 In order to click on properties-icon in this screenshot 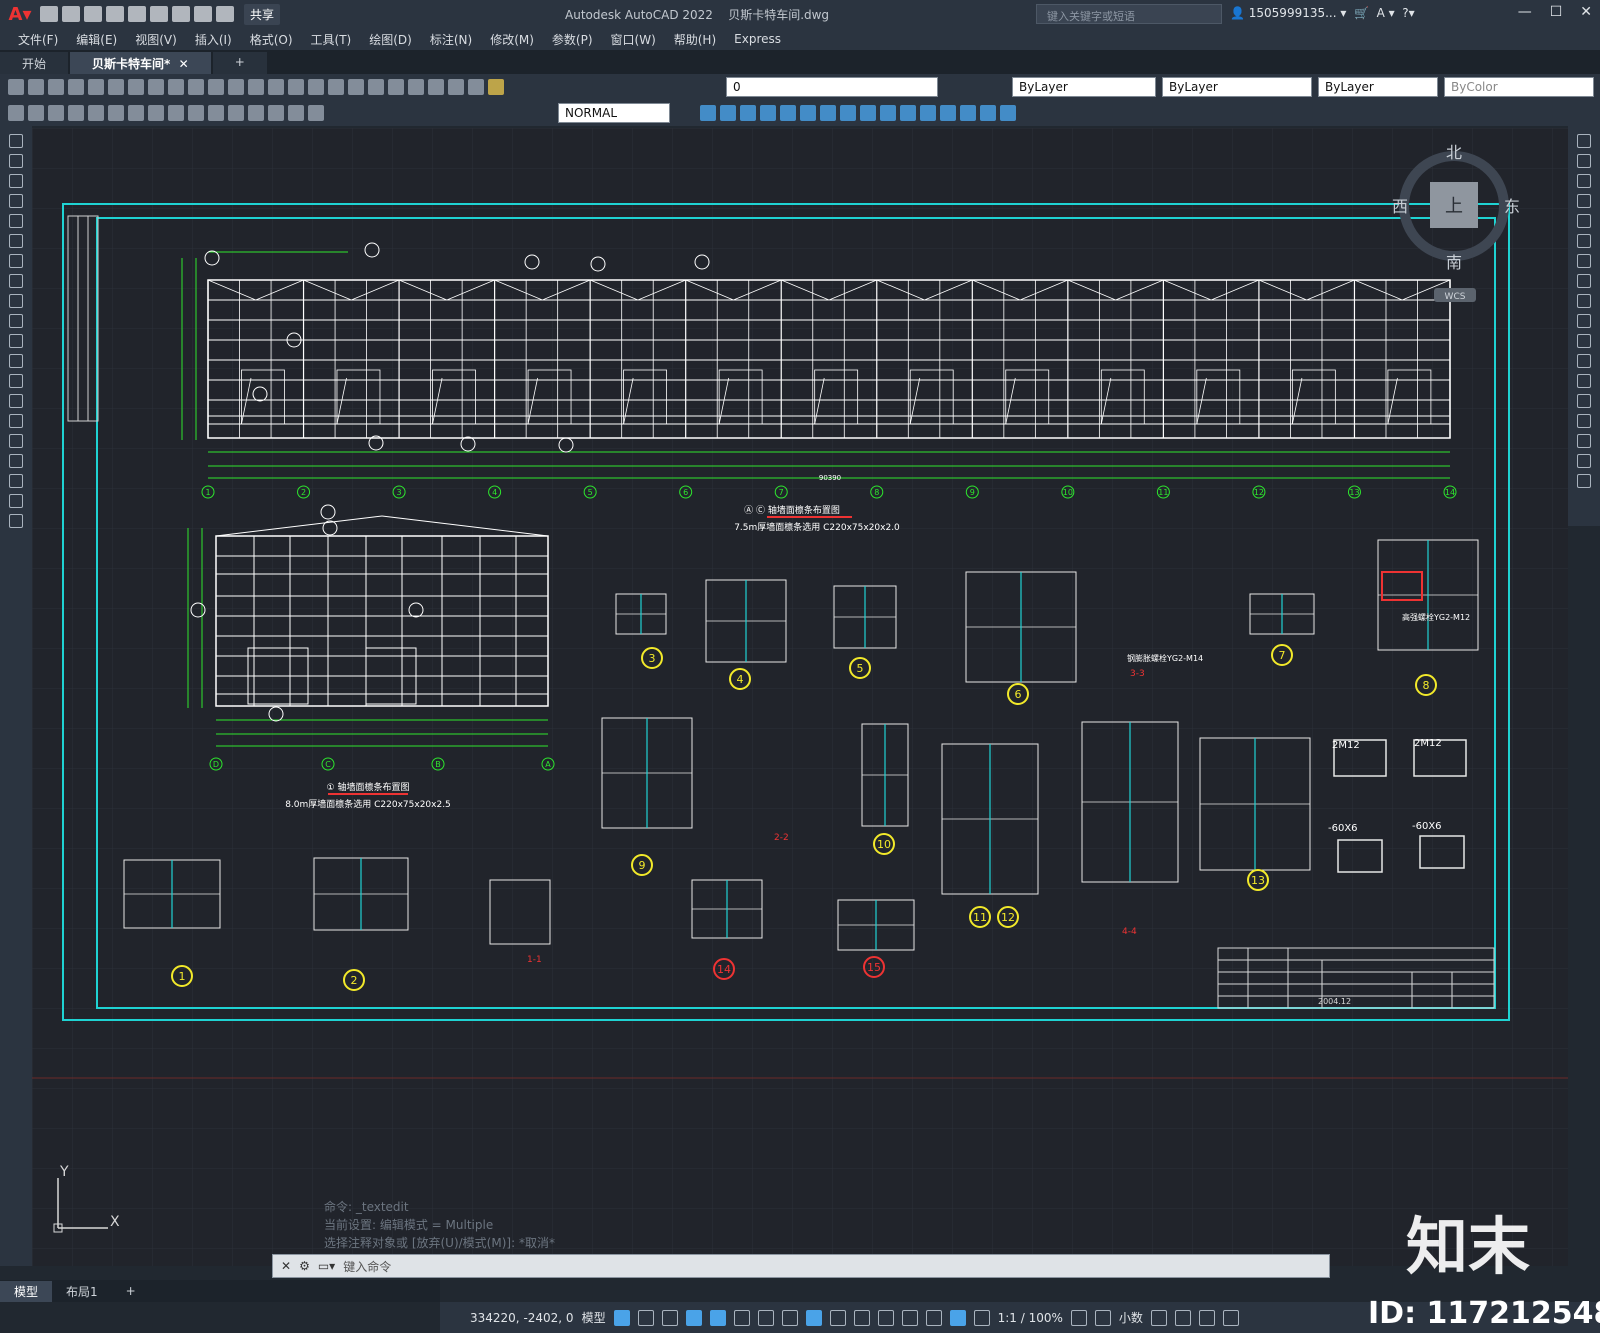, I will do `click(336, 87)`.